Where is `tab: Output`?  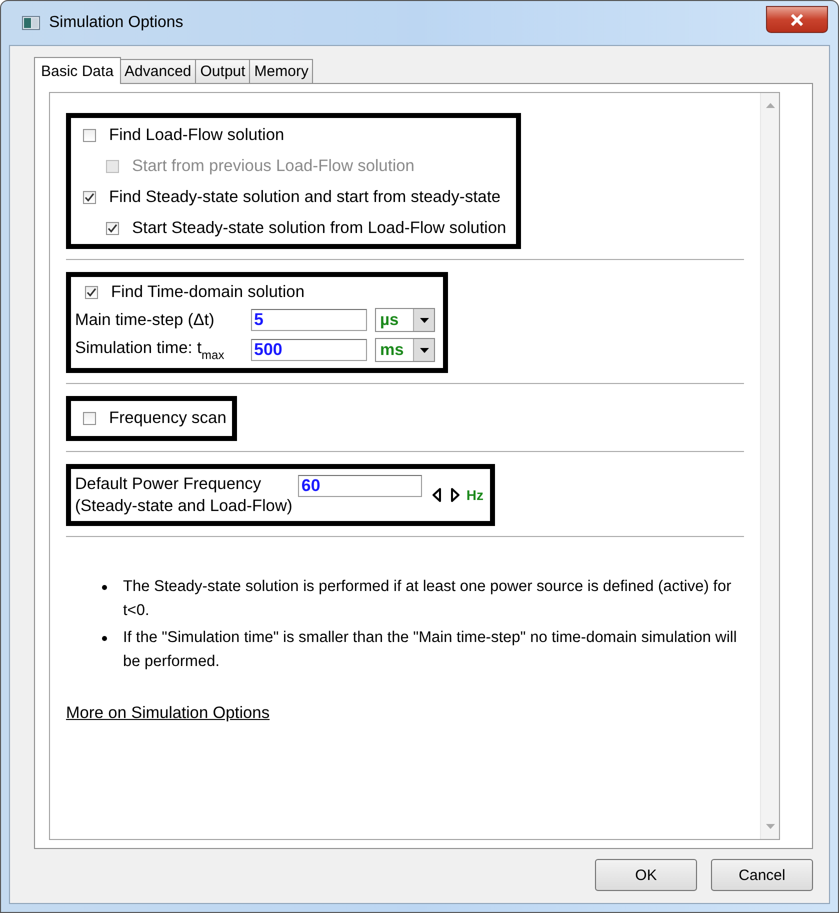
tab: Output is located at coordinates (222, 71).